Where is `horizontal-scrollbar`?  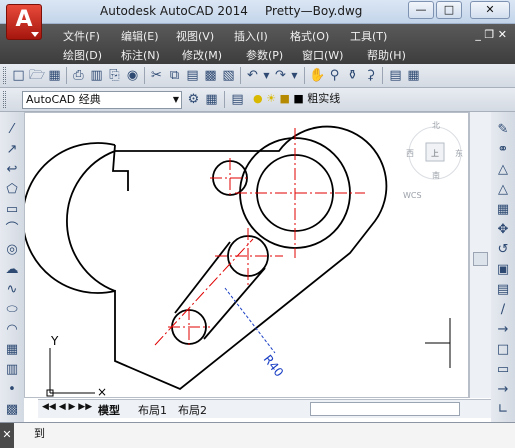
horizontal-scrollbar is located at coordinates (385, 409).